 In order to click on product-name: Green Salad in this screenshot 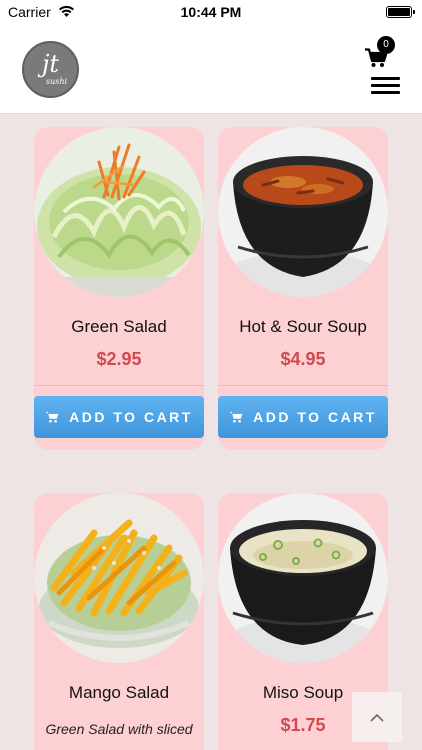, I will do `click(119, 326)`.